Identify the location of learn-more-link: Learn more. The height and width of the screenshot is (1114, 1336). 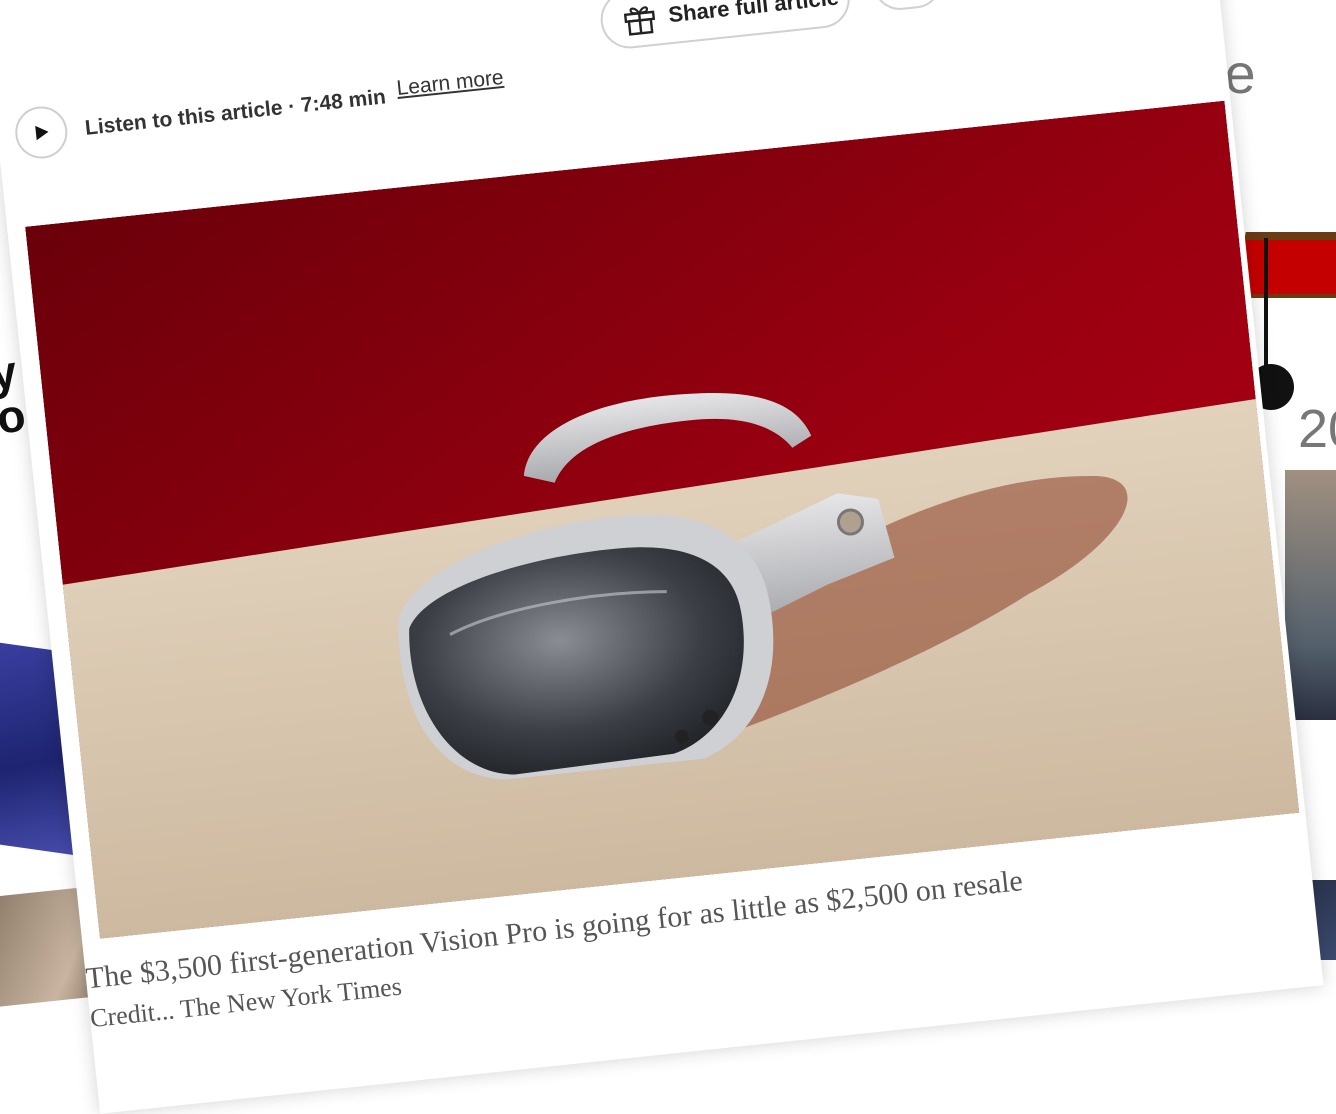
(449, 83).